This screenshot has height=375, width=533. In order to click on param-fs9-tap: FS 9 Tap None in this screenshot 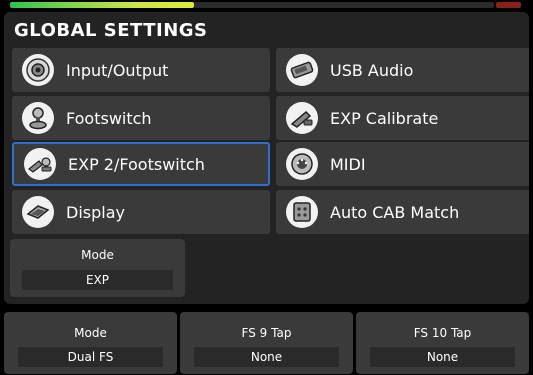, I will do `click(266, 343)`.